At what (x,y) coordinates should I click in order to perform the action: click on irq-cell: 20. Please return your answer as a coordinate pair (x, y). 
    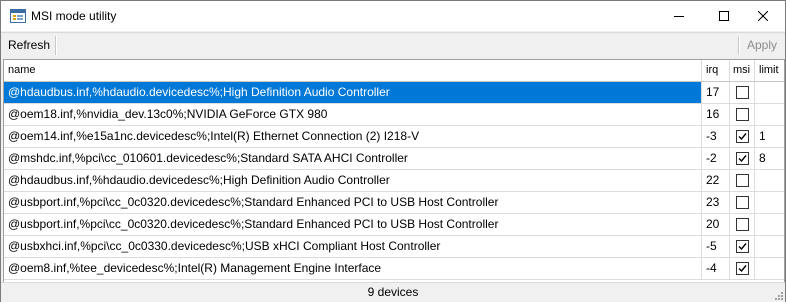
    Looking at the image, I should click on (716, 224).